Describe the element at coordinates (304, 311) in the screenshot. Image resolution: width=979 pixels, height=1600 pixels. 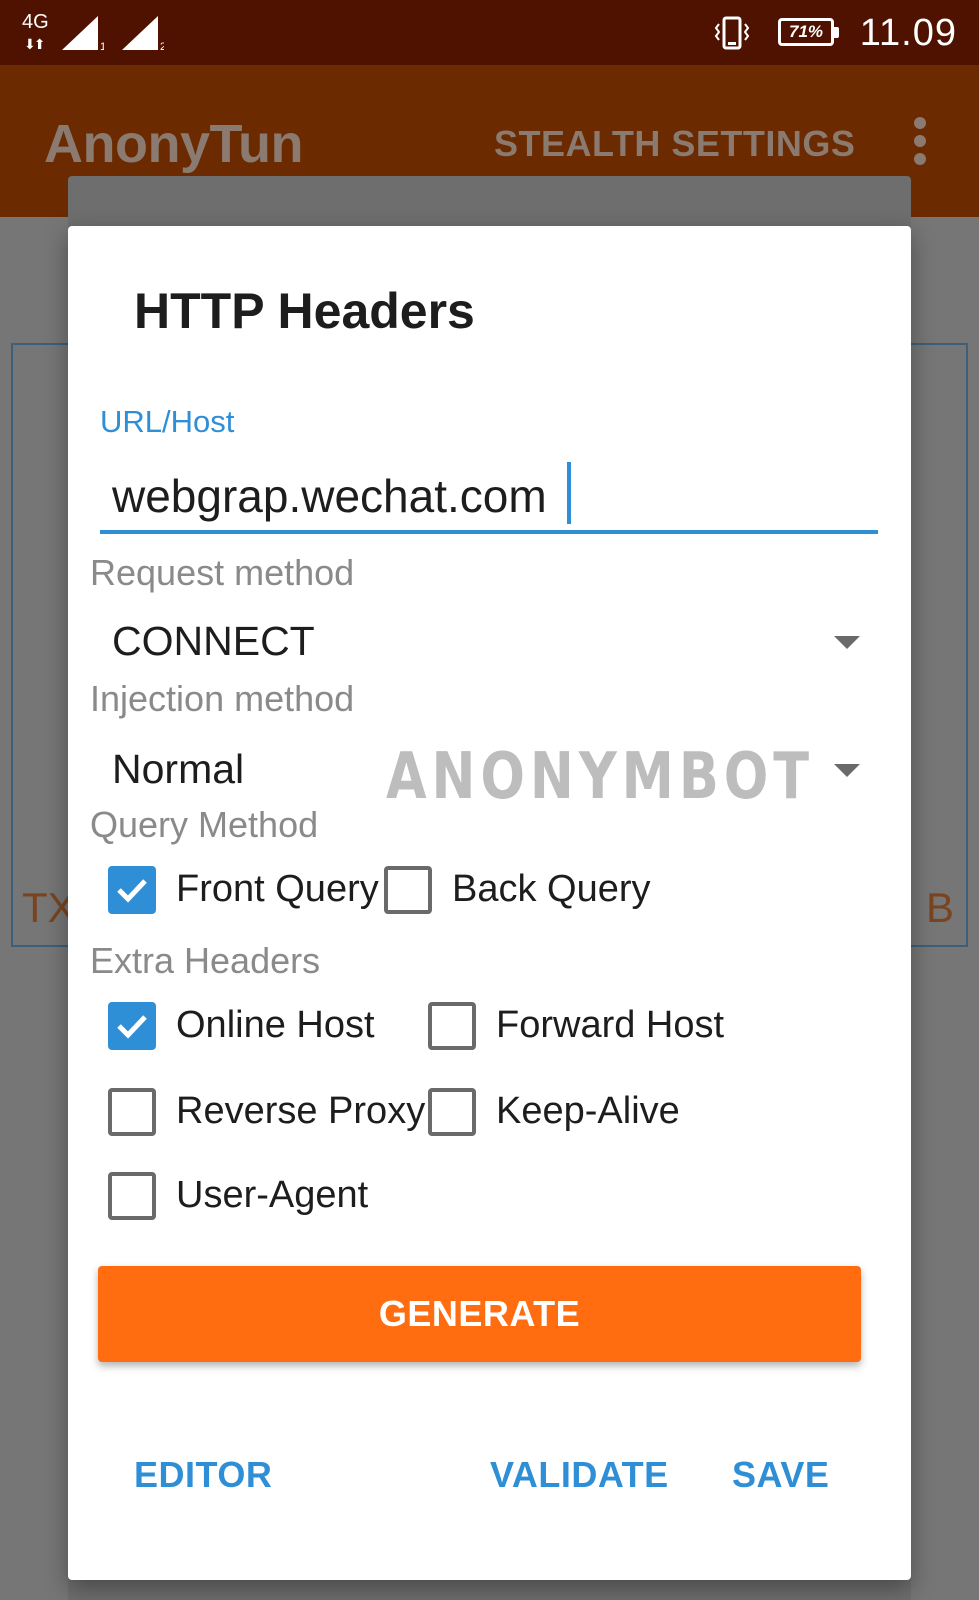
I see `dialog-title: HTTP Headers` at that location.